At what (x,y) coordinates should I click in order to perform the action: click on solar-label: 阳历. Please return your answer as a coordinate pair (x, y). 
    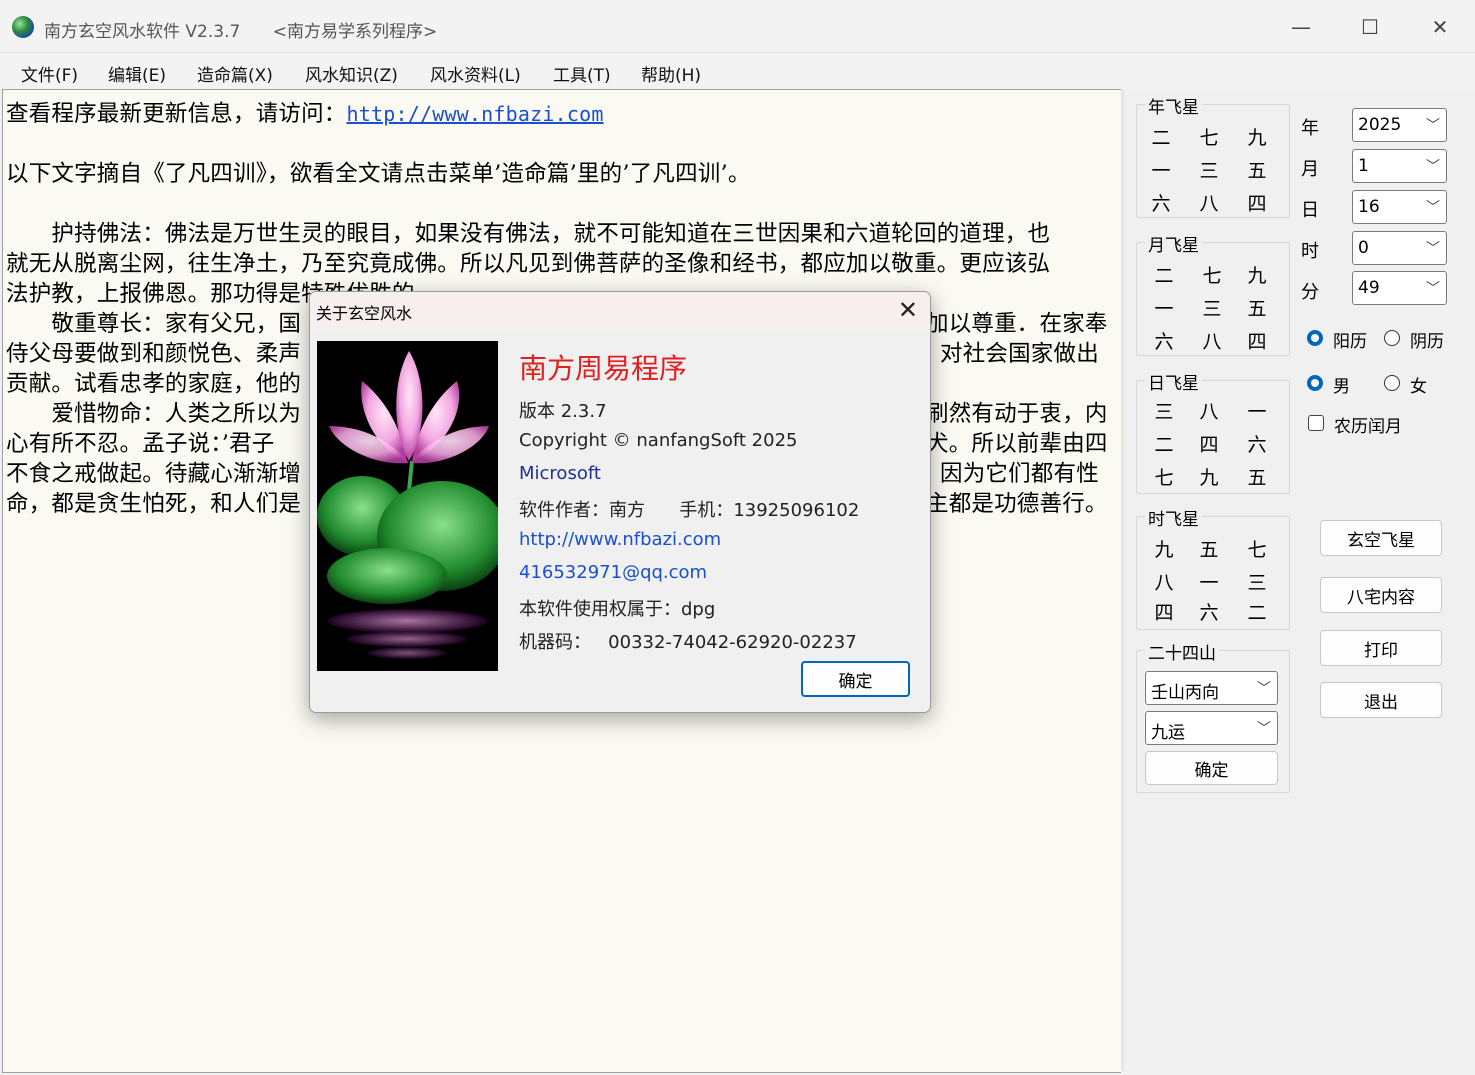
    Looking at the image, I should click on (1350, 342).